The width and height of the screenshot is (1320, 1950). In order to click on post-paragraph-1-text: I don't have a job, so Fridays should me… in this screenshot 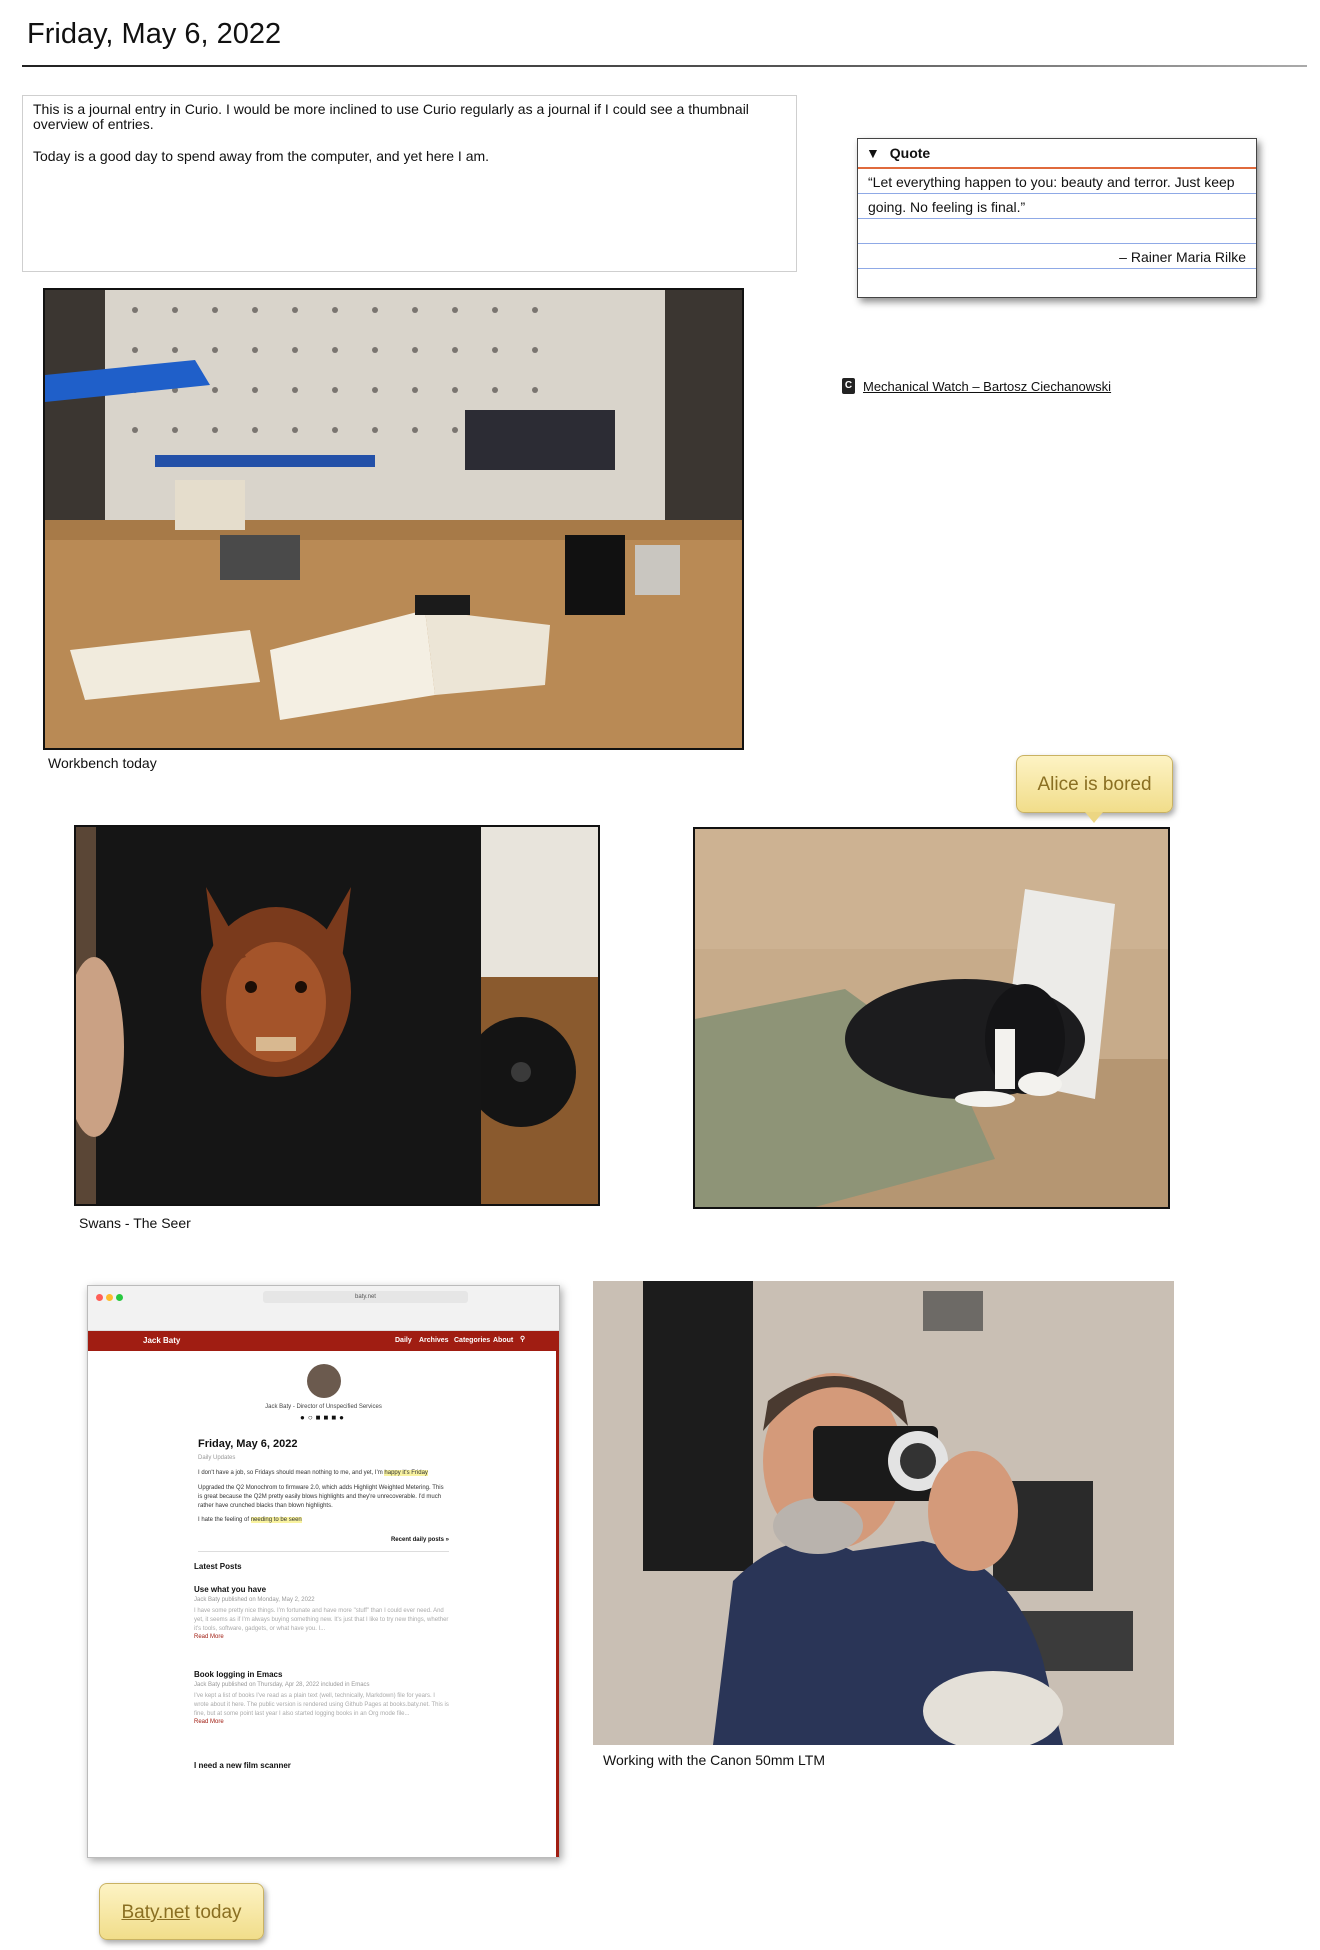, I will do `click(291, 1473)`.